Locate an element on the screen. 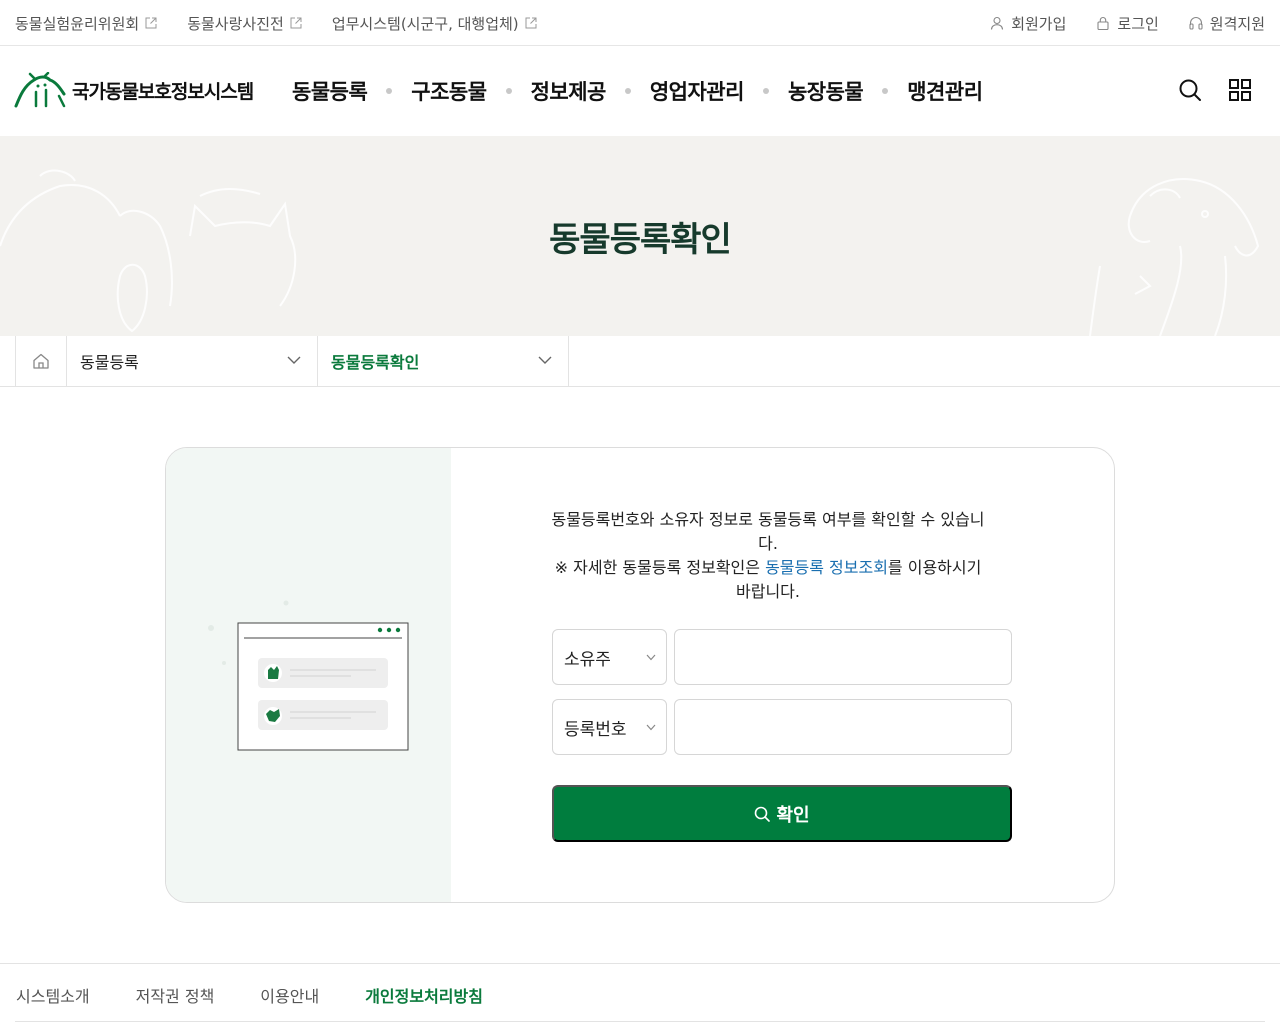  home-icon is located at coordinates (41, 361).